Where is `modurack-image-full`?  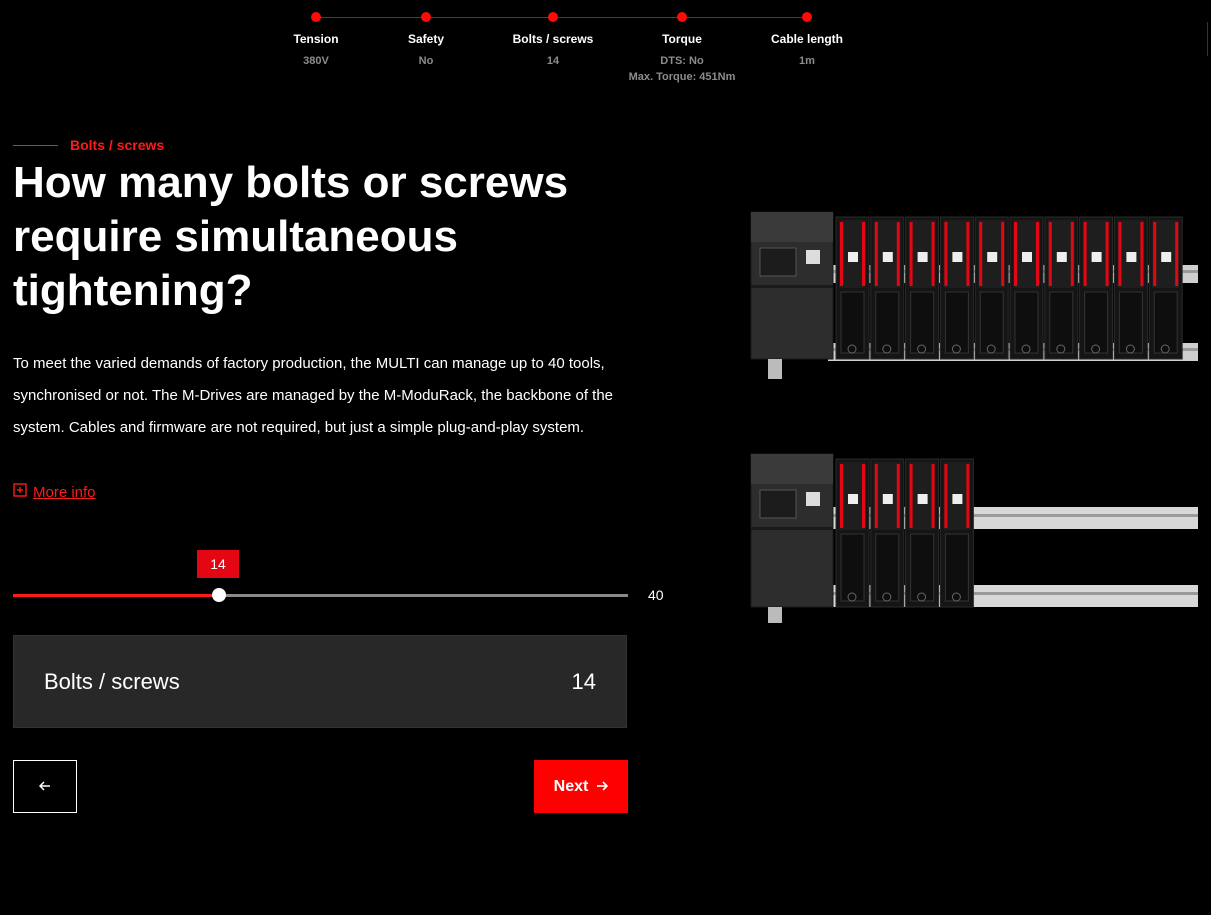 modurack-image-full is located at coordinates (974, 295).